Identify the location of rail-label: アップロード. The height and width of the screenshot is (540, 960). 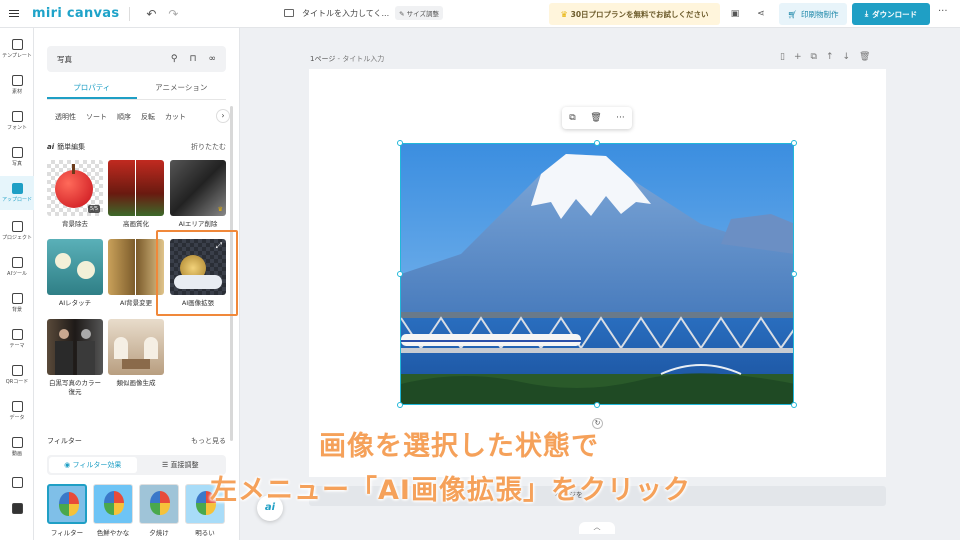
(16, 200).